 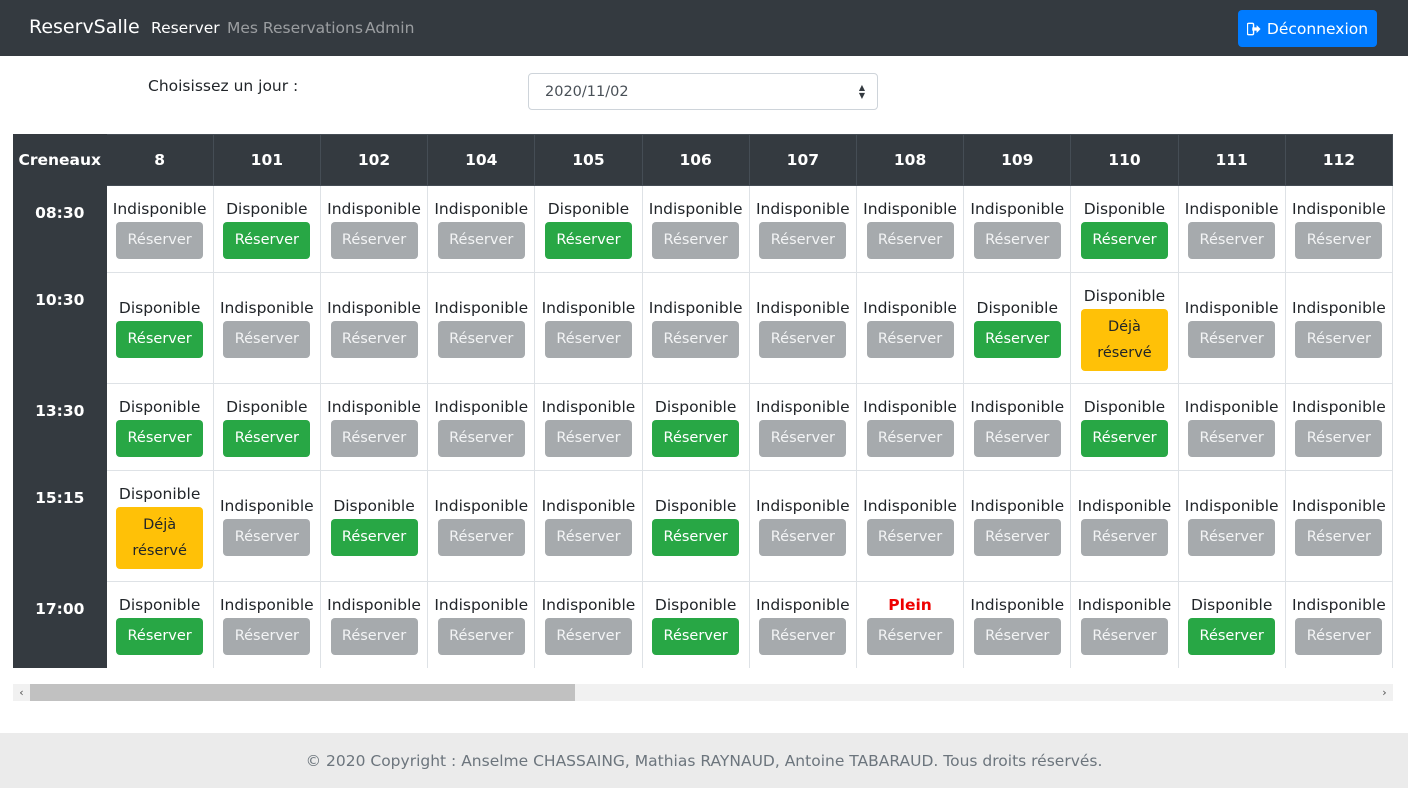 I want to click on horizontal-scrollbar: ‹ ›, so click(x=703, y=692).